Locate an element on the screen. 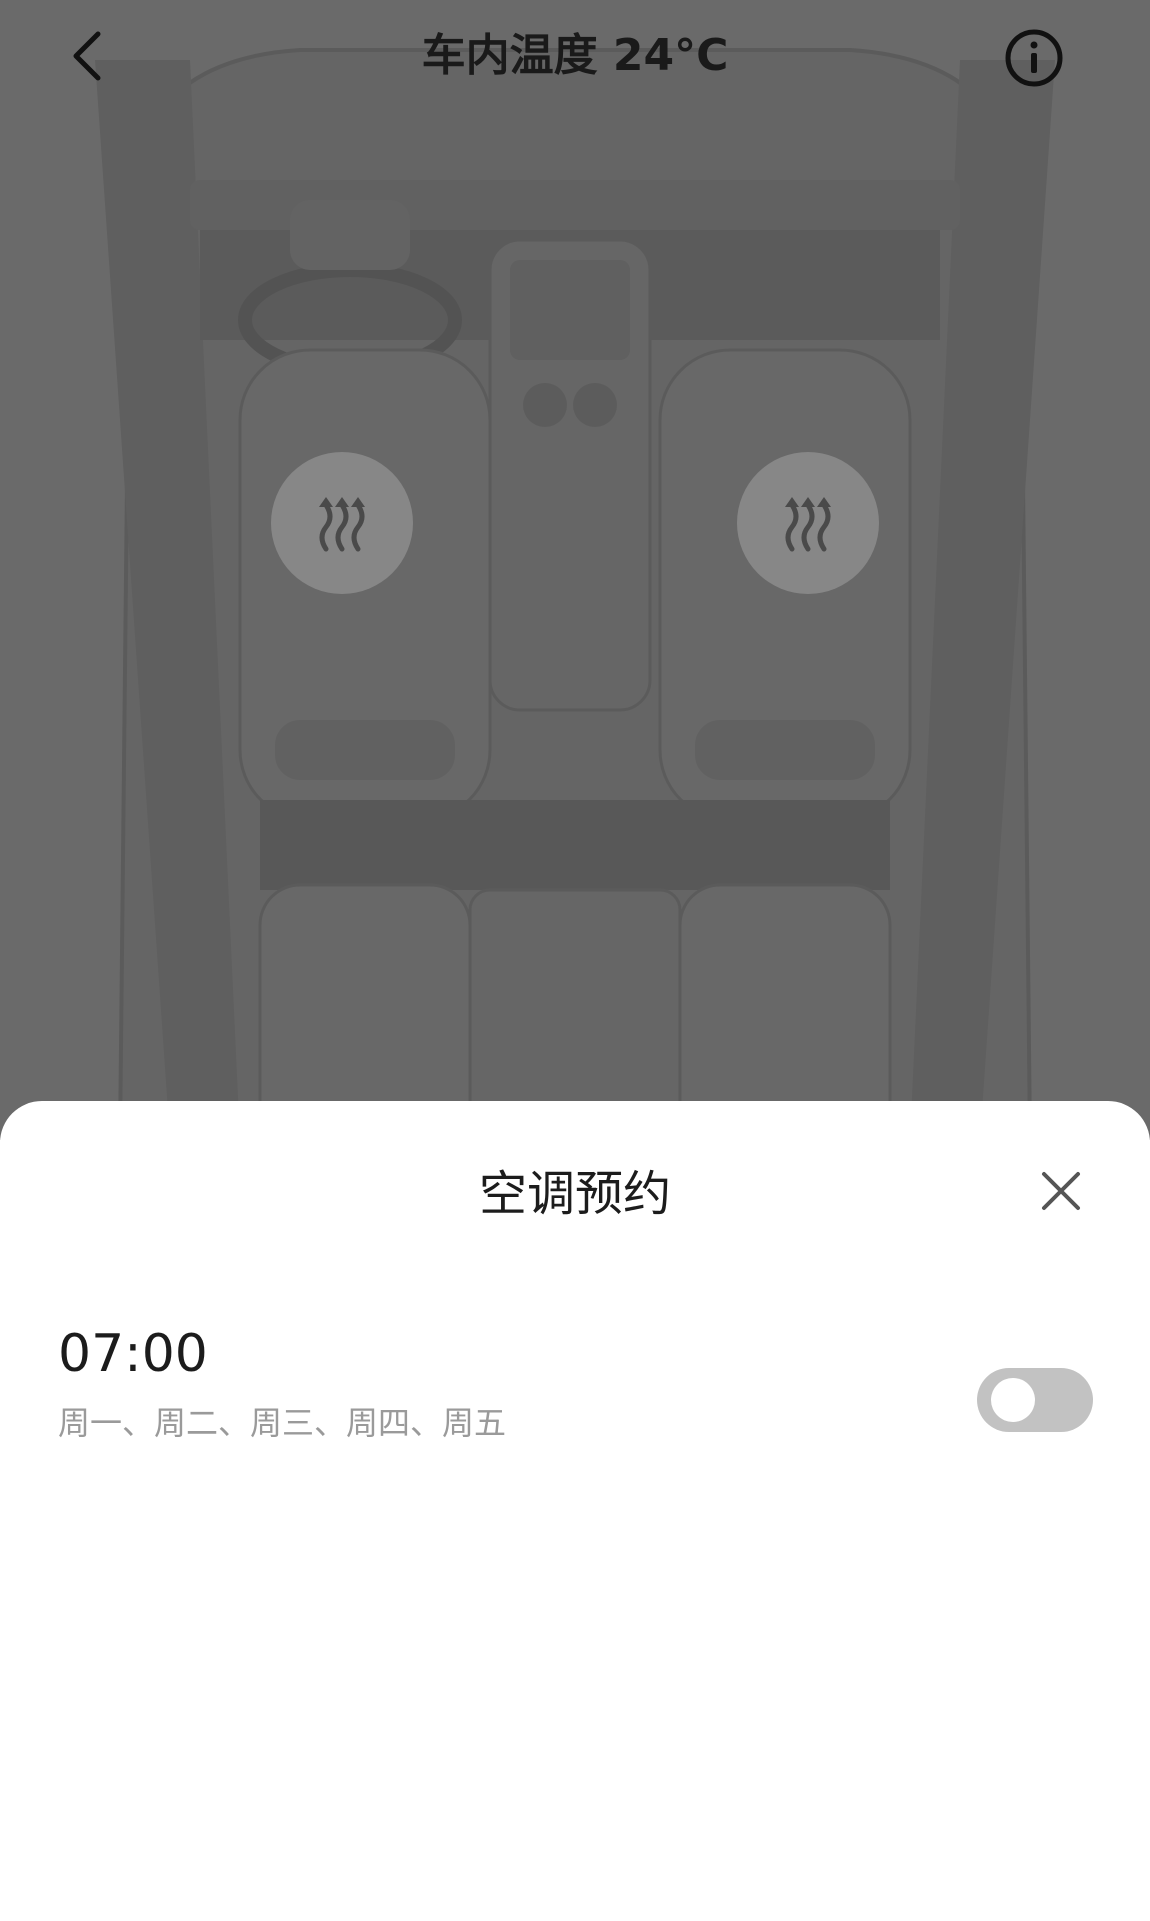  sheet-title: 空调预约 is located at coordinates (574, 1194).